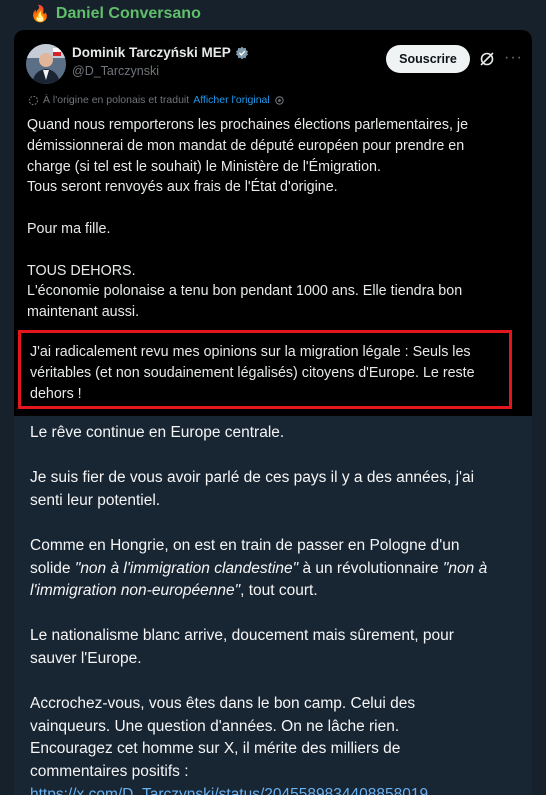 The width and height of the screenshot is (546, 795). Describe the element at coordinates (151, 52) in the screenshot. I see `author-name-text: Dominik Tarczyński MEP` at that location.